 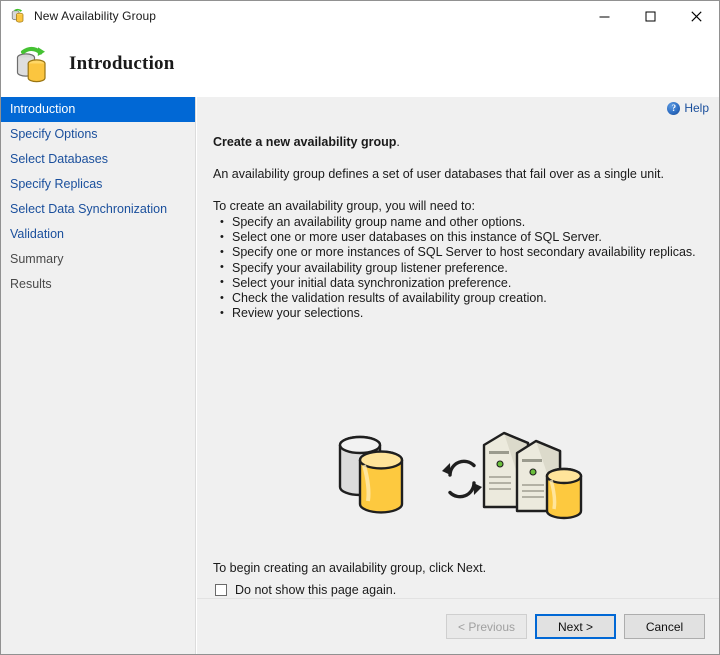 What do you see at coordinates (221, 590) in the screenshot?
I see `do-not-show-again-checkbox` at bounding box center [221, 590].